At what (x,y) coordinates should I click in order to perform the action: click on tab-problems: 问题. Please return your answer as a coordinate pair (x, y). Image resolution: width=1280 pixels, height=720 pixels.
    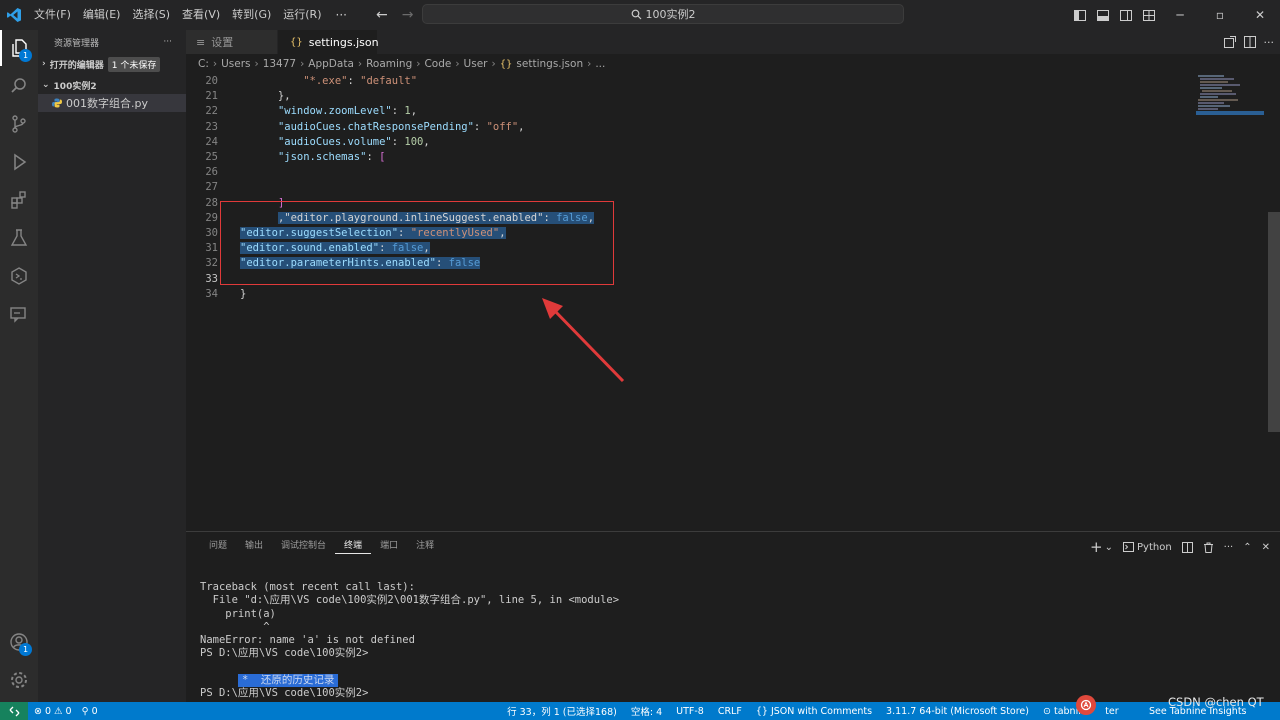
    Looking at the image, I should click on (218, 546).